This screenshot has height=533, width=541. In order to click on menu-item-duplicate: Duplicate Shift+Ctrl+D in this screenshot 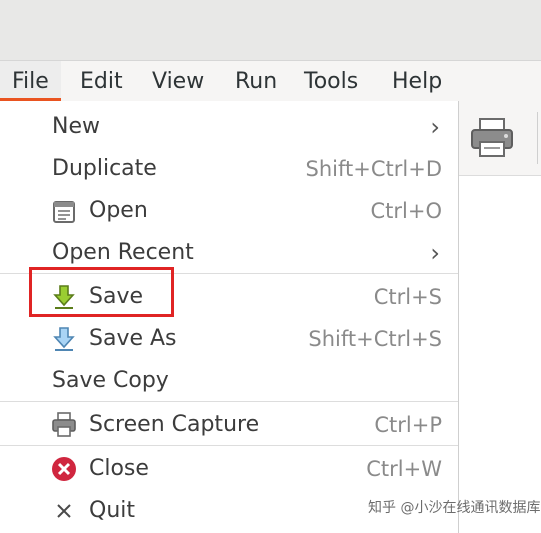, I will do `click(229, 168)`.